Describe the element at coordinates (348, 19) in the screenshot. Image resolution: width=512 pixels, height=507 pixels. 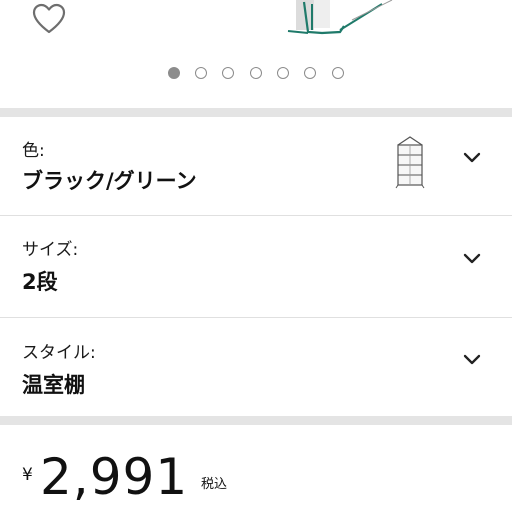
I see `product-image` at that location.